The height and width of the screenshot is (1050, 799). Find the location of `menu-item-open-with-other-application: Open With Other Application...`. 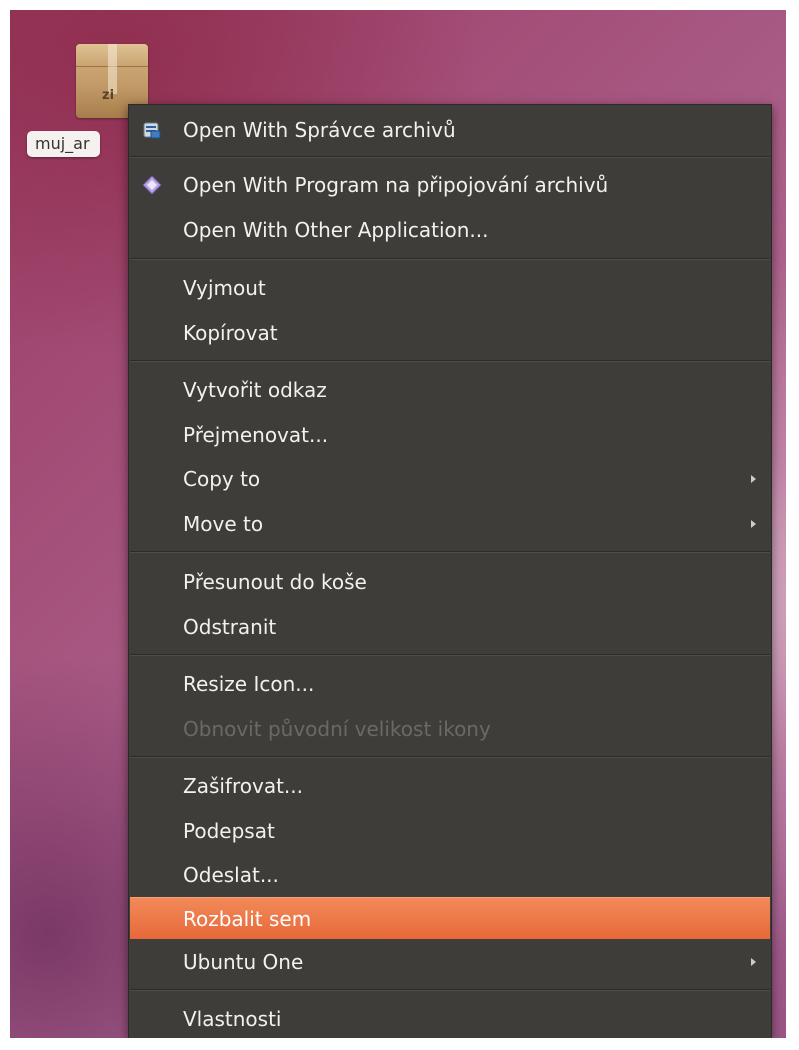

menu-item-open-with-other-application: Open With Other Application... is located at coordinates (450, 230).